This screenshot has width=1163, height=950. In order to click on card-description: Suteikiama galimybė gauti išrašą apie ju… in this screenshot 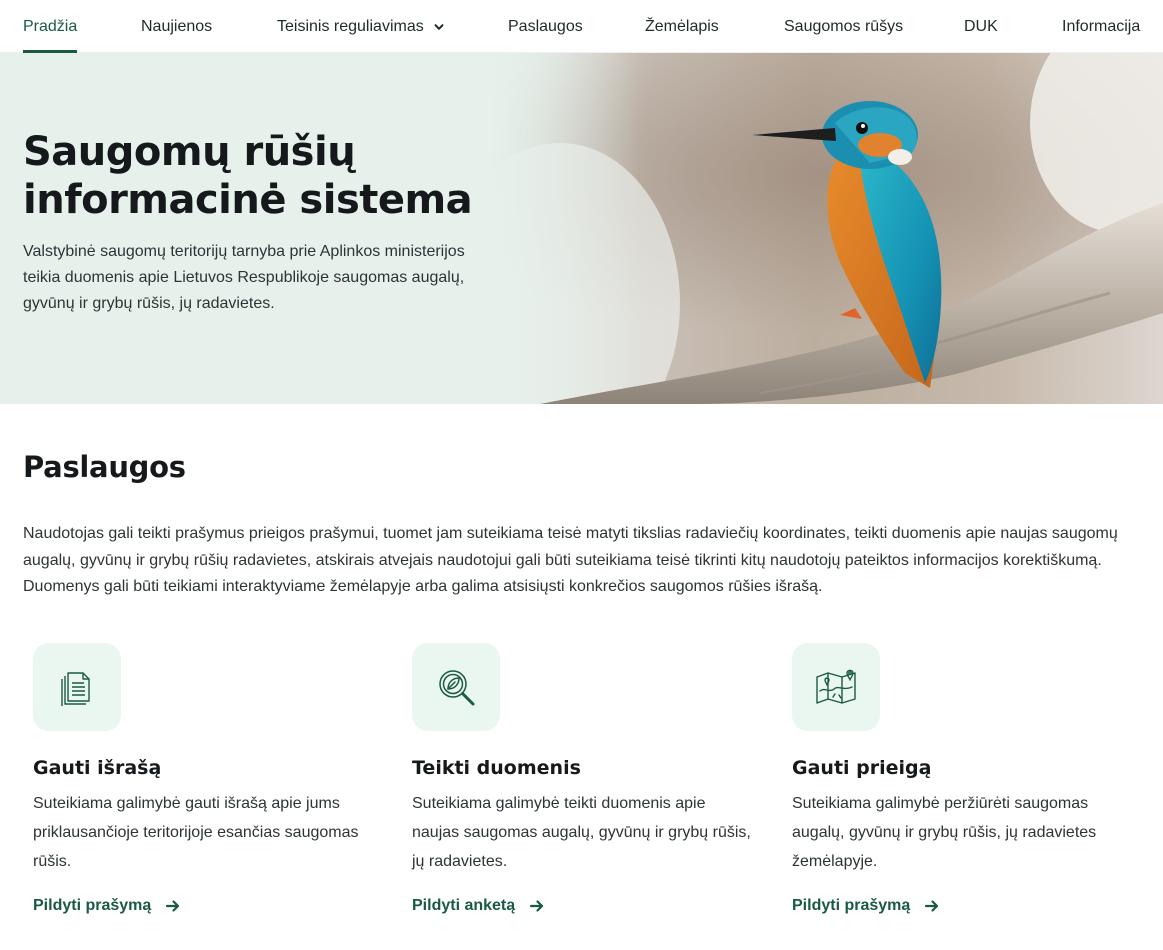, I will do `click(196, 832)`.